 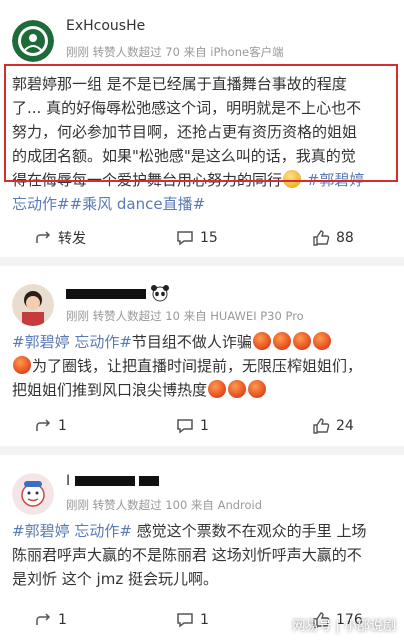 I want to click on username: I, so click(x=113, y=481).